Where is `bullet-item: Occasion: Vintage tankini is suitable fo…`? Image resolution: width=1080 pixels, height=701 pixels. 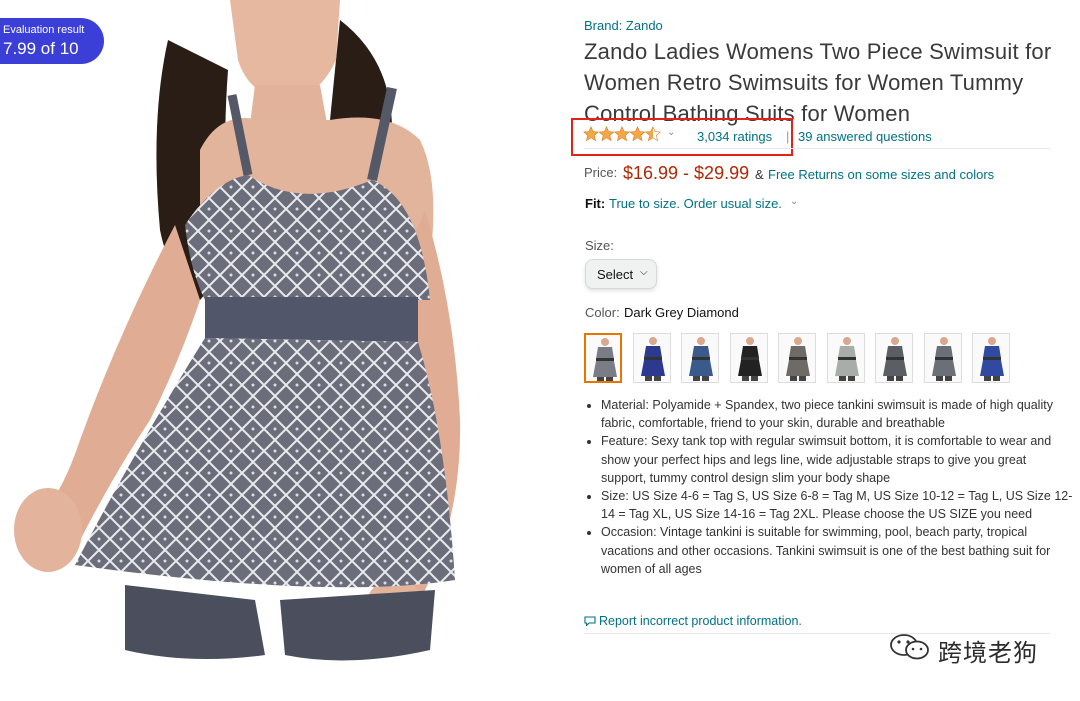
bullet-item: Occasion: Vintage tankini is suitable fo… is located at coordinates (837, 550).